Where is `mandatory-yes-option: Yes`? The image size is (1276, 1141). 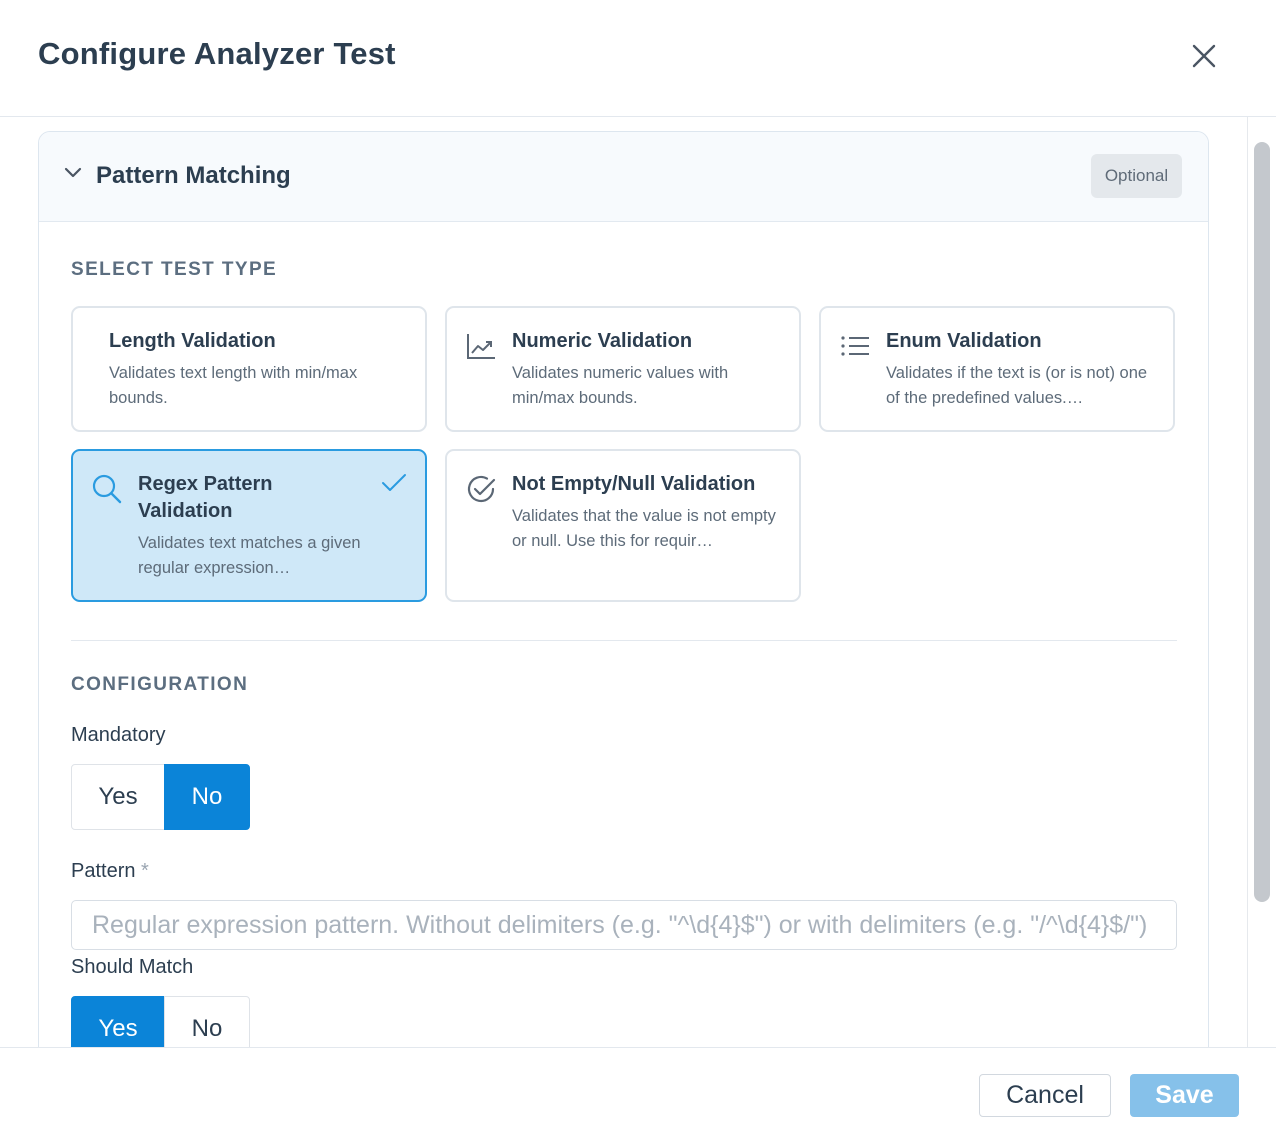
mandatory-yes-option: Yes is located at coordinates (118, 797).